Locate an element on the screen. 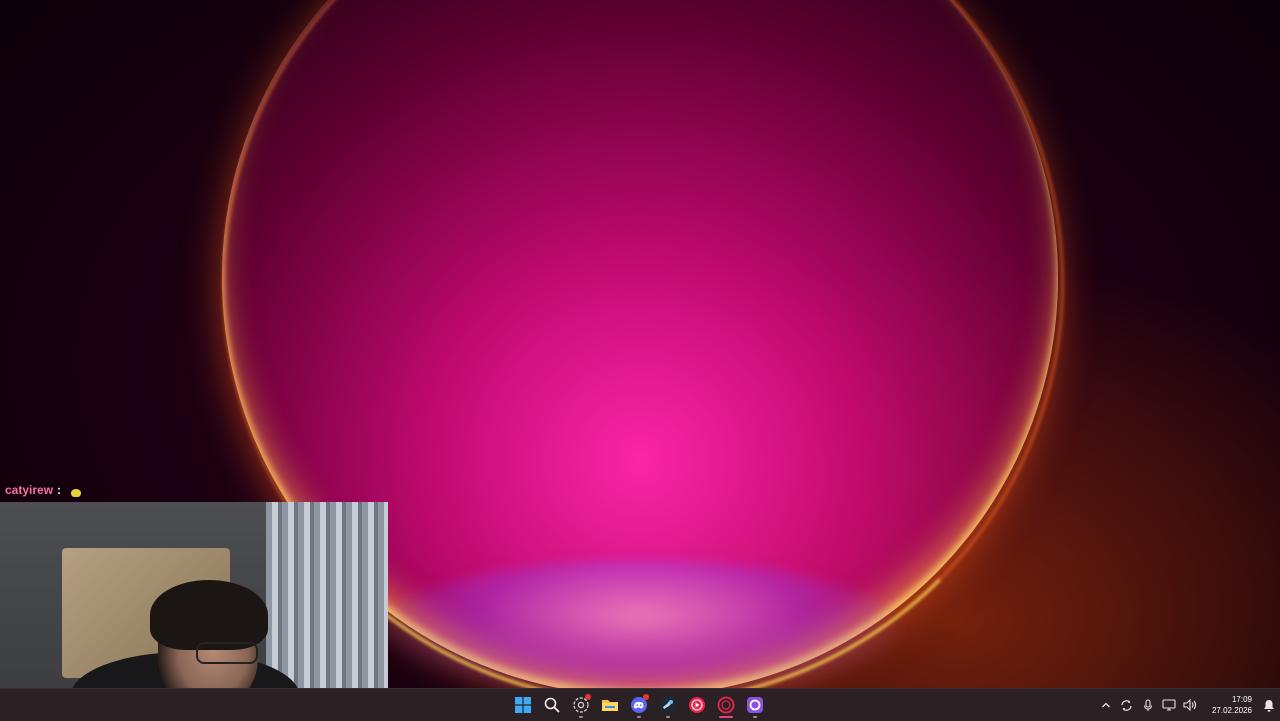 This screenshot has width=1280, height=721. network-tray-button is located at coordinates (1168, 705).